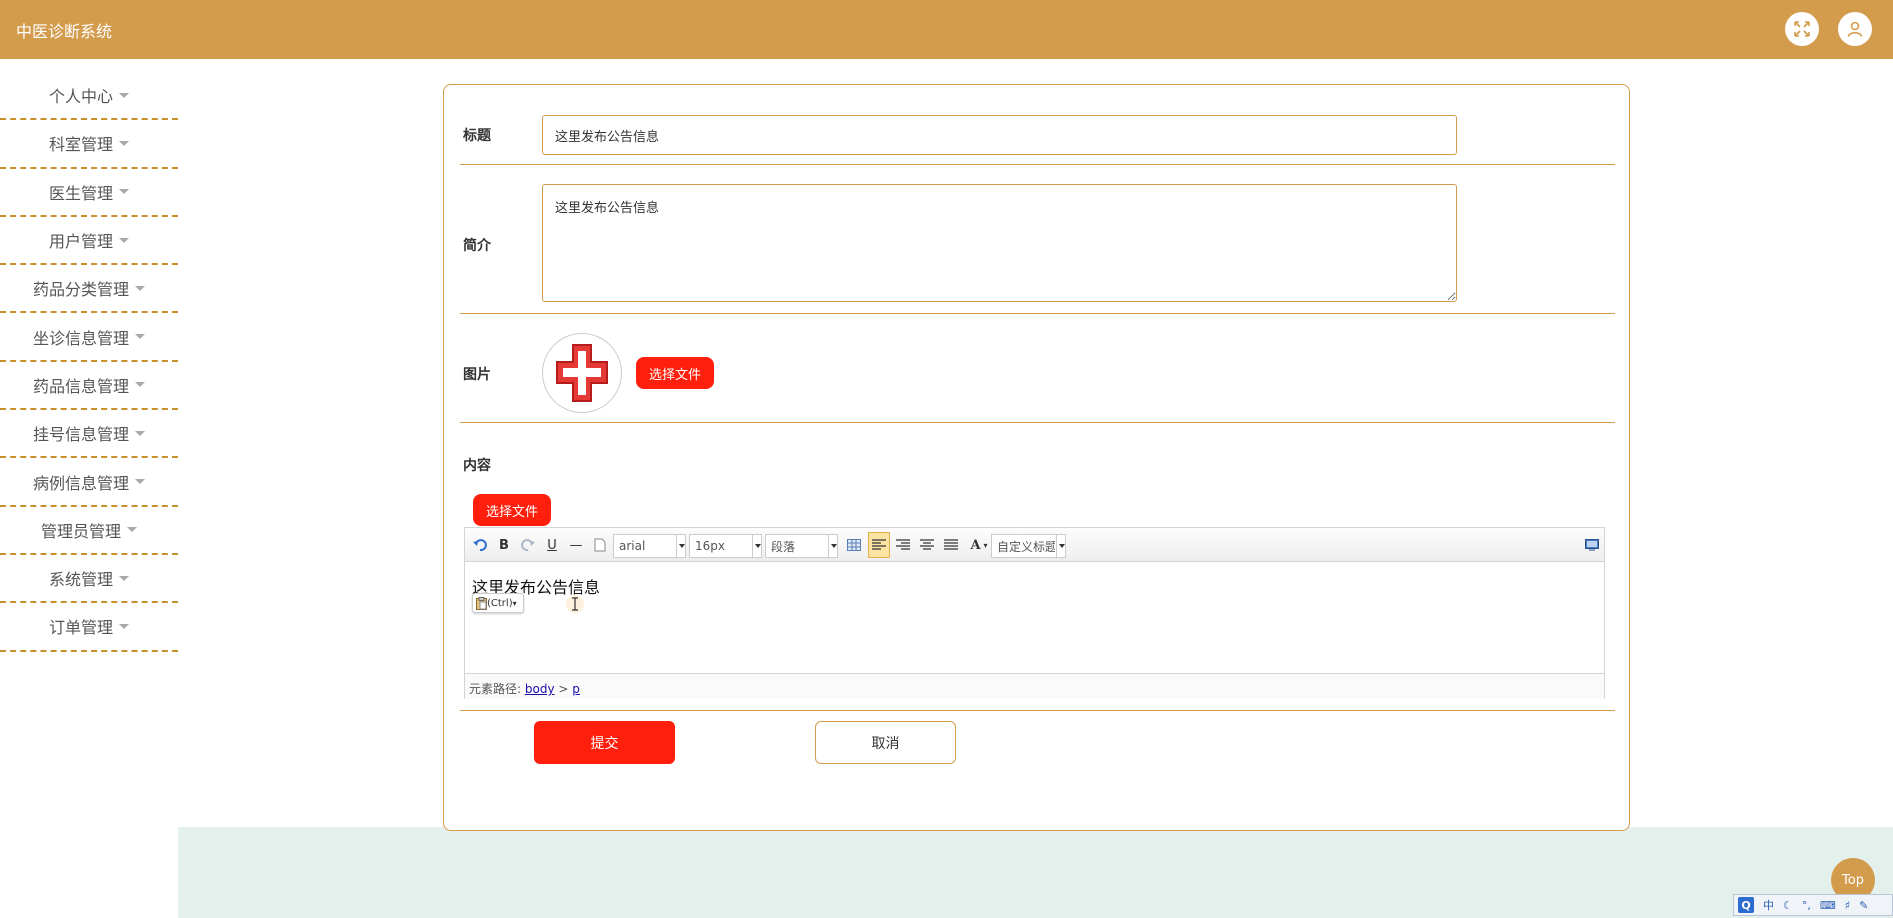 This screenshot has width=1893, height=918. I want to click on ime-logo-icon: Q, so click(1746, 905).